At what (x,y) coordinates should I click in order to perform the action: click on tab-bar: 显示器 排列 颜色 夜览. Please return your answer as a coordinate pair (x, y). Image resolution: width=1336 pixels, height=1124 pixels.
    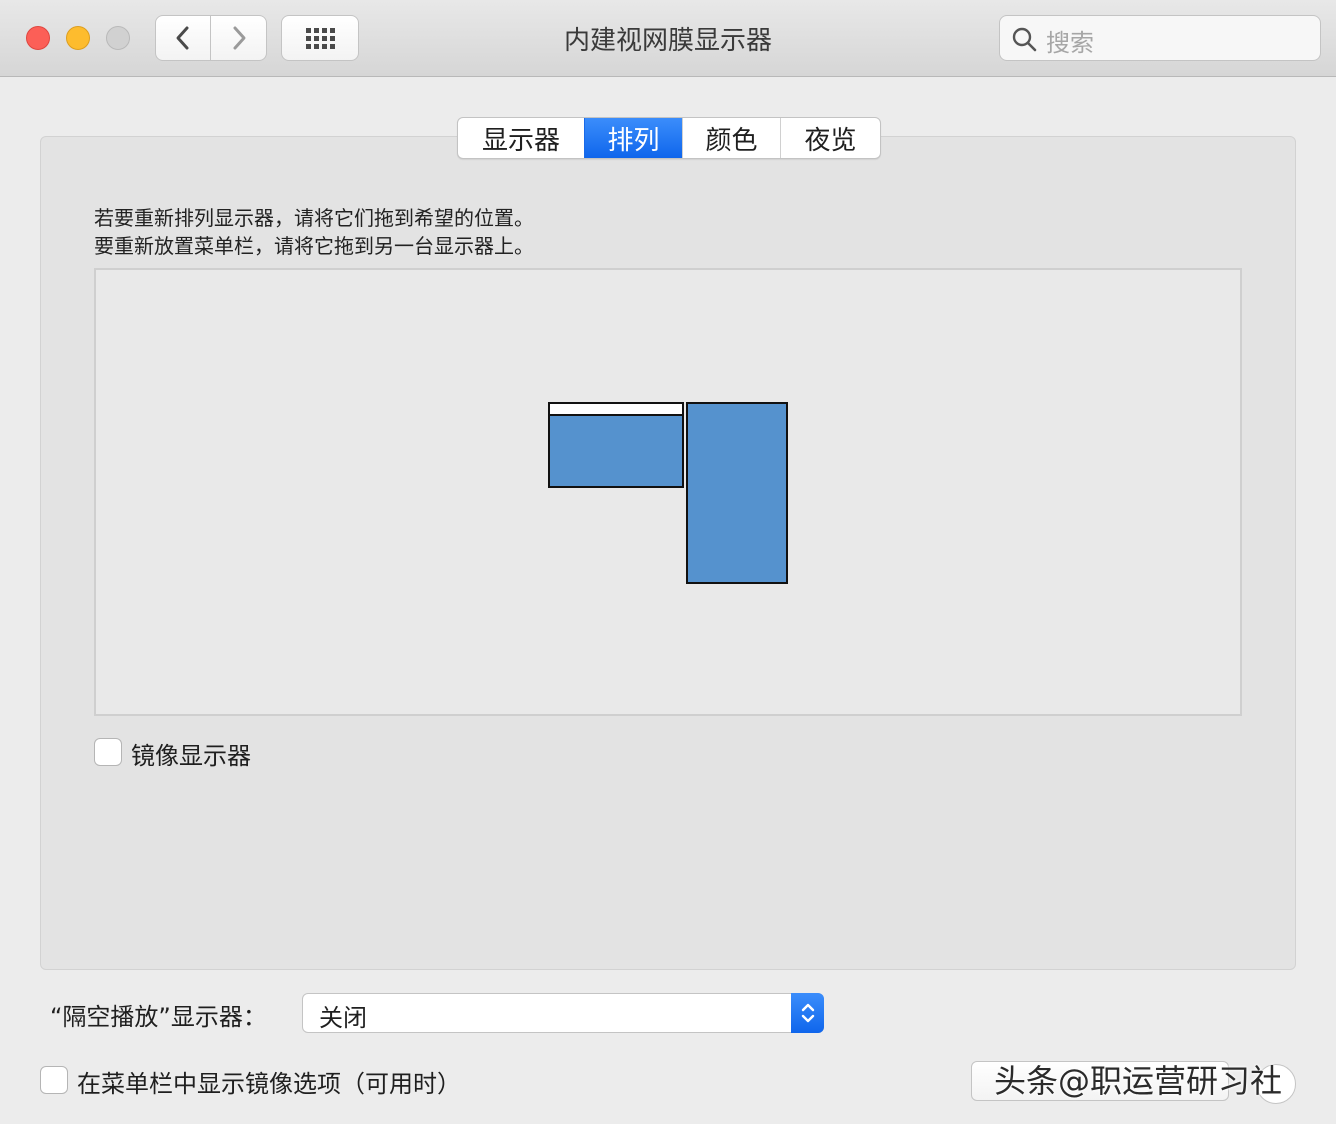
    Looking at the image, I should click on (669, 138).